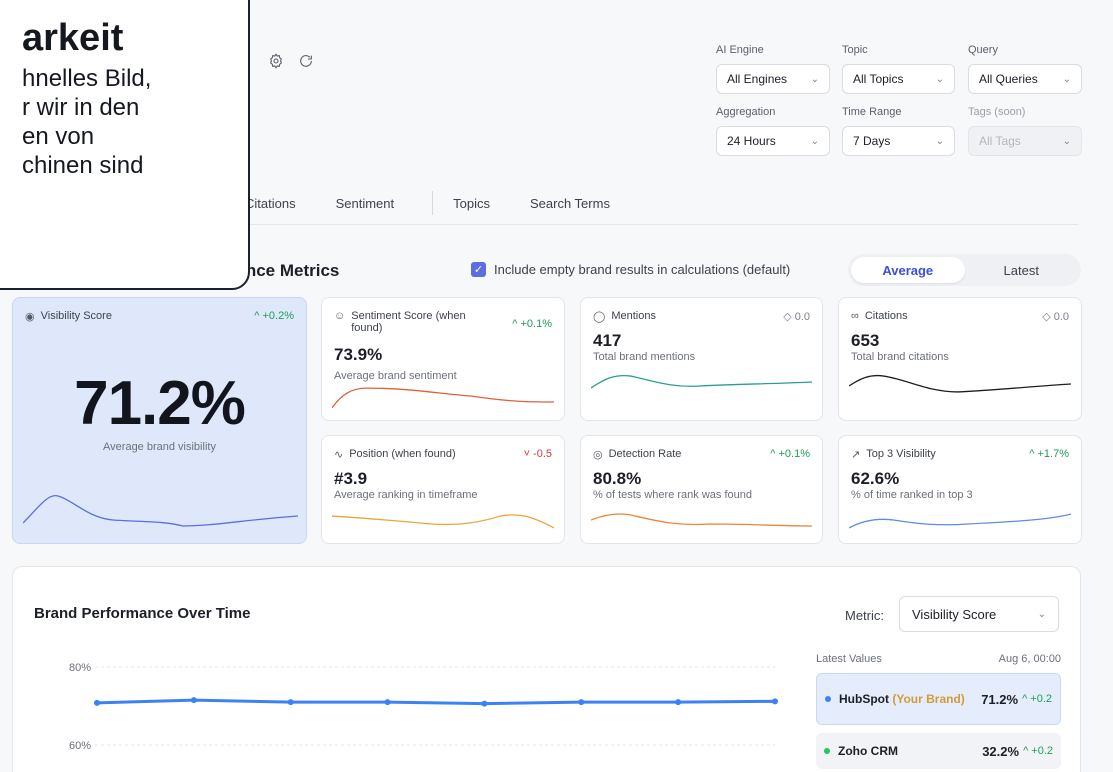  Describe the element at coordinates (276, 63) in the screenshot. I see `gear-icon` at that location.